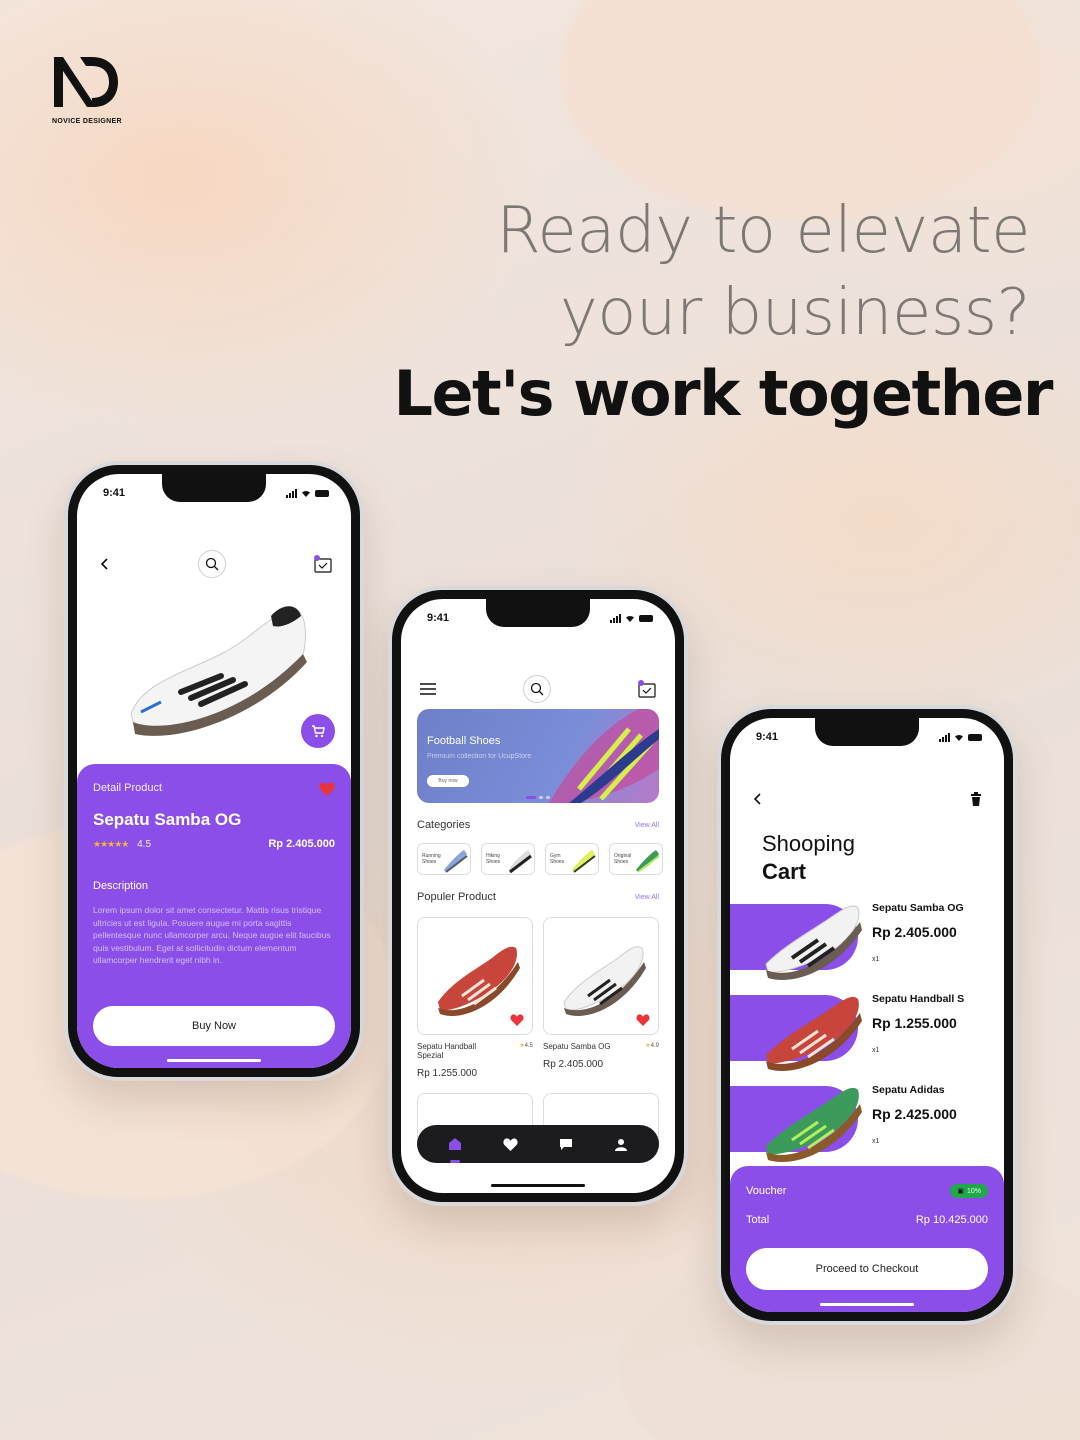 The image size is (1080, 1440). What do you see at coordinates (604, 756) in the screenshot?
I see `football-boot-image` at bounding box center [604, 756].